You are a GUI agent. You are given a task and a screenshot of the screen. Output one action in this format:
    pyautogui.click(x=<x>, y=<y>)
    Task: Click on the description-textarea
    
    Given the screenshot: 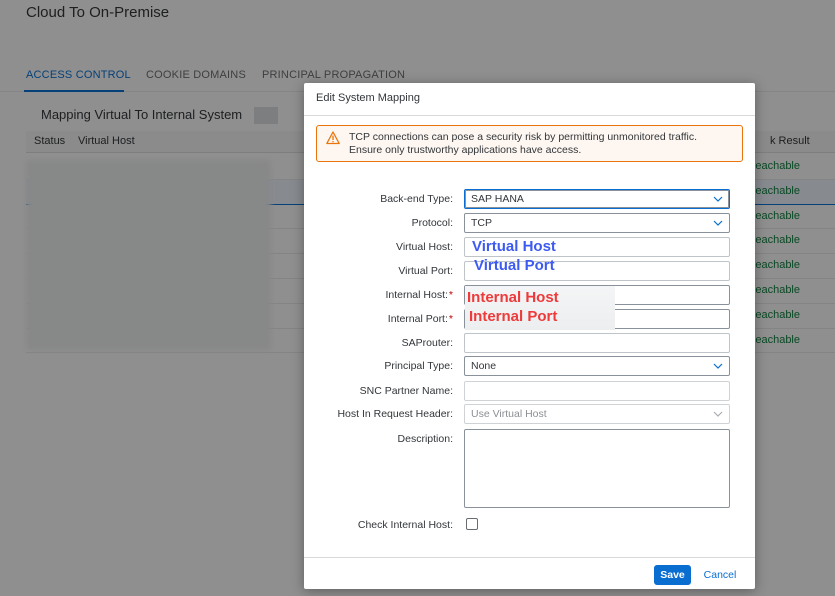 What is the action you would take?
    pyautogui.click(x=597, y=468)
    